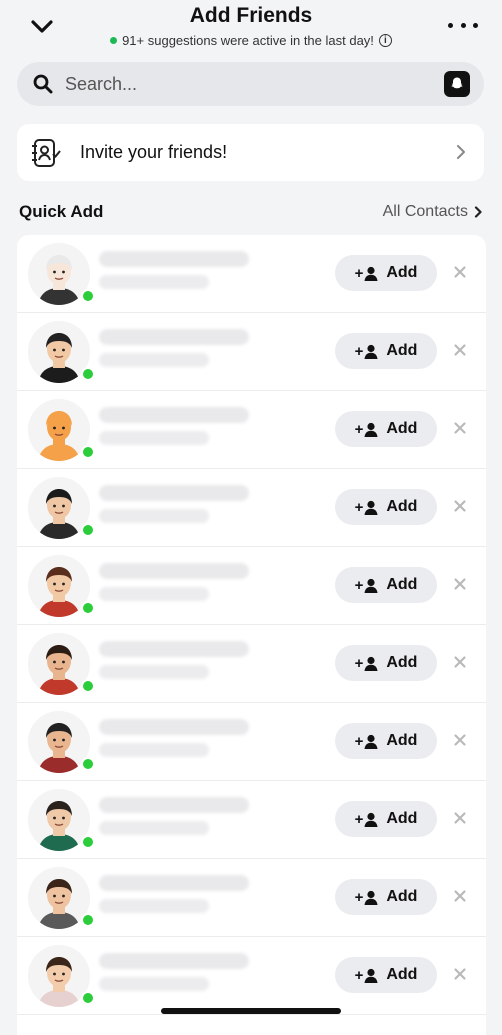 The height and width of the screenshot is (1035, 502). I want to click on more-options-button, so click(463, 25).